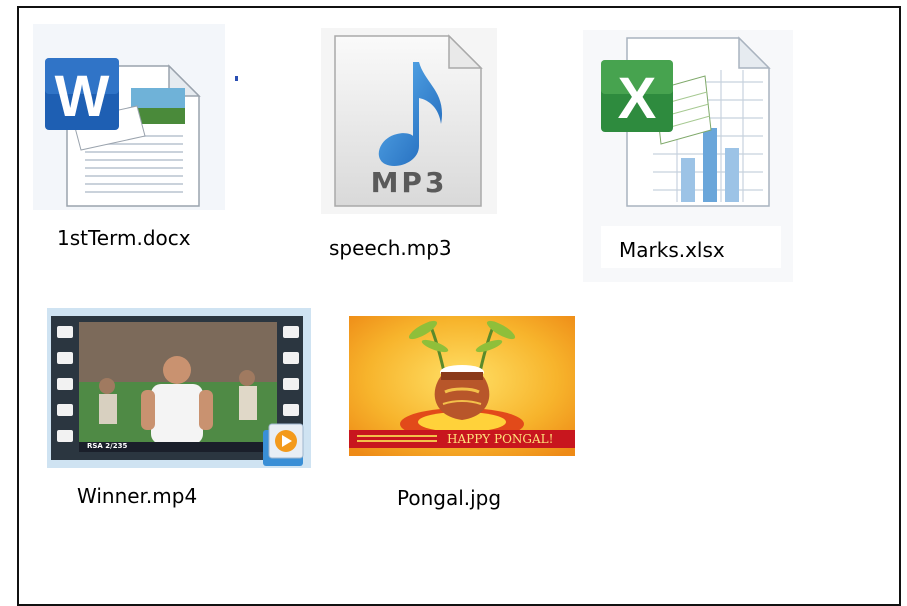 The height and width of the screenshot is (606, 907). I want to click on file-item-1stterm-docx: W 1stTerm.docx, so click(129, 149).